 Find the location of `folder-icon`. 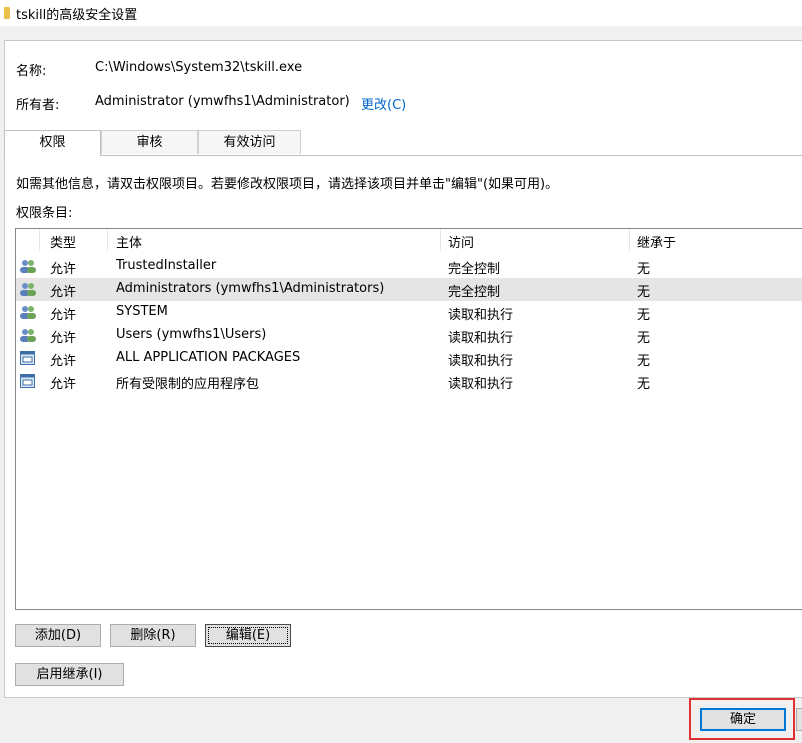

folder-icon is located at coordinates (7, 13).